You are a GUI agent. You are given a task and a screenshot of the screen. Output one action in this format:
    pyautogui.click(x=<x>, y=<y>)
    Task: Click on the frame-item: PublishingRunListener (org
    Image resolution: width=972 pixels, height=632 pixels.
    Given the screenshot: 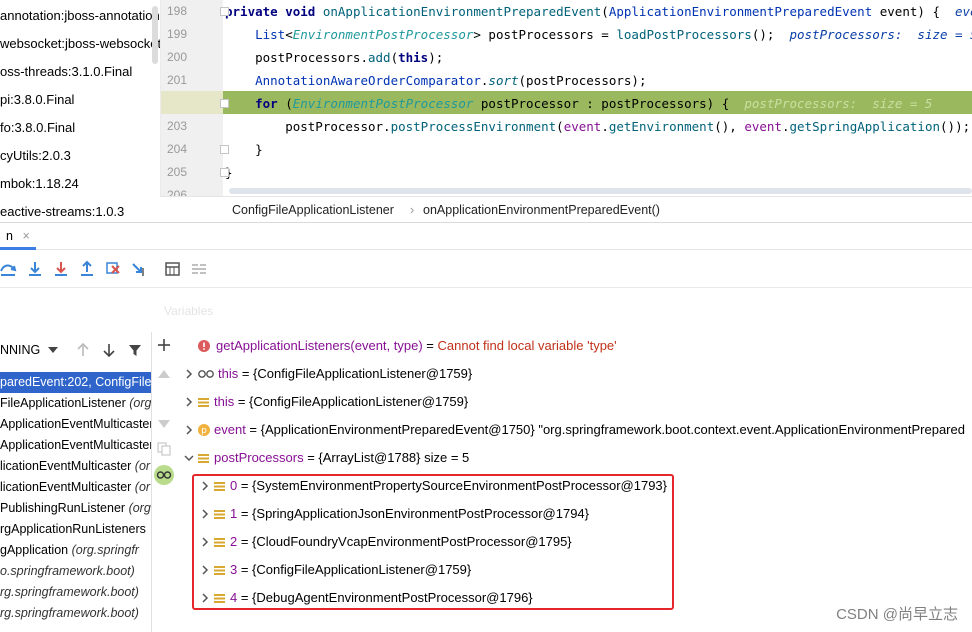 What is the action you would take?
    pyautogui.click(x=75, y=508)
    